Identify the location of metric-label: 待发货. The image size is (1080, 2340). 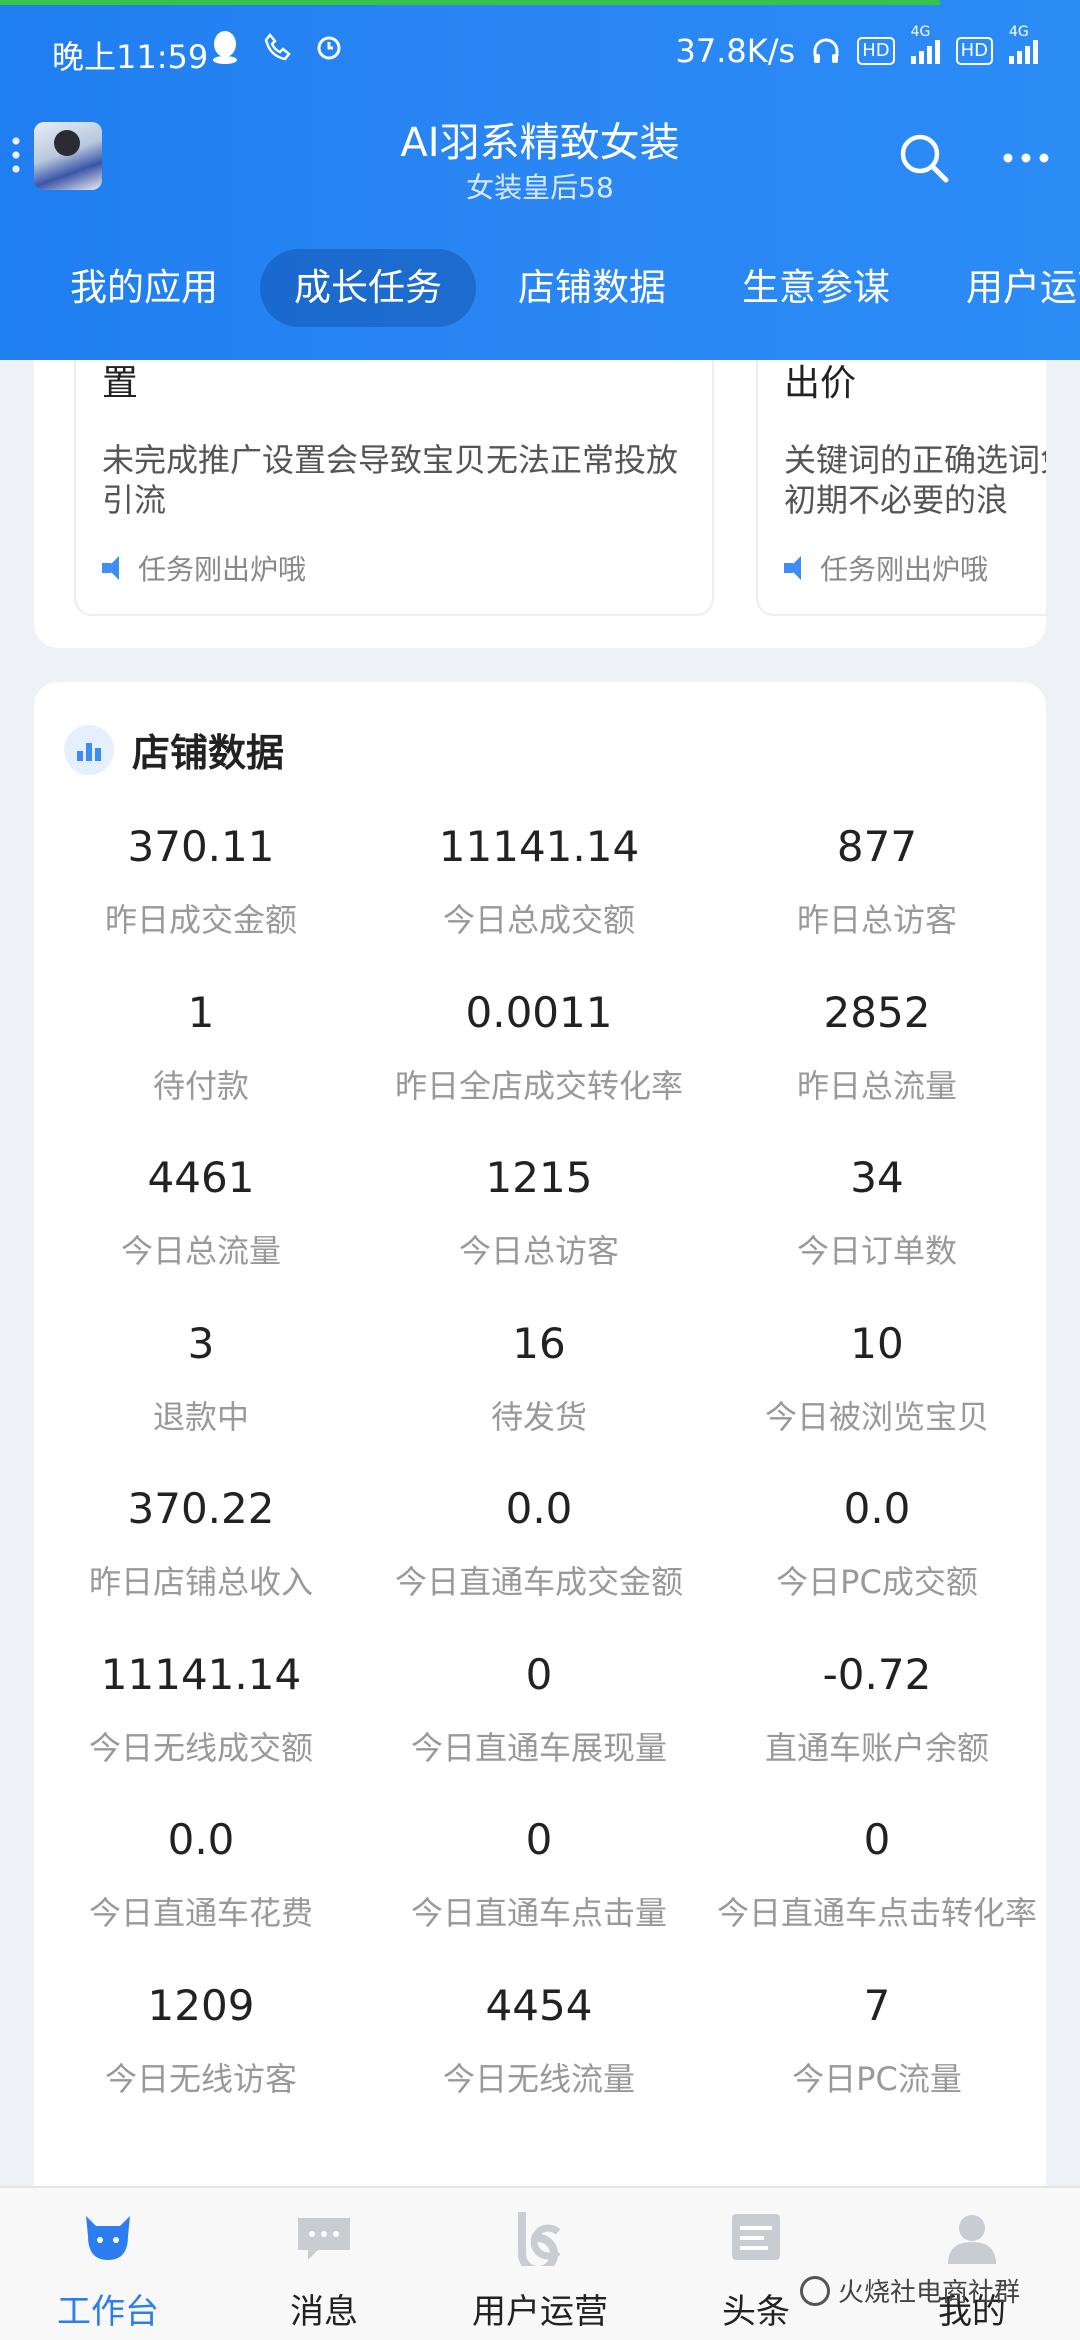
(538, 1416).